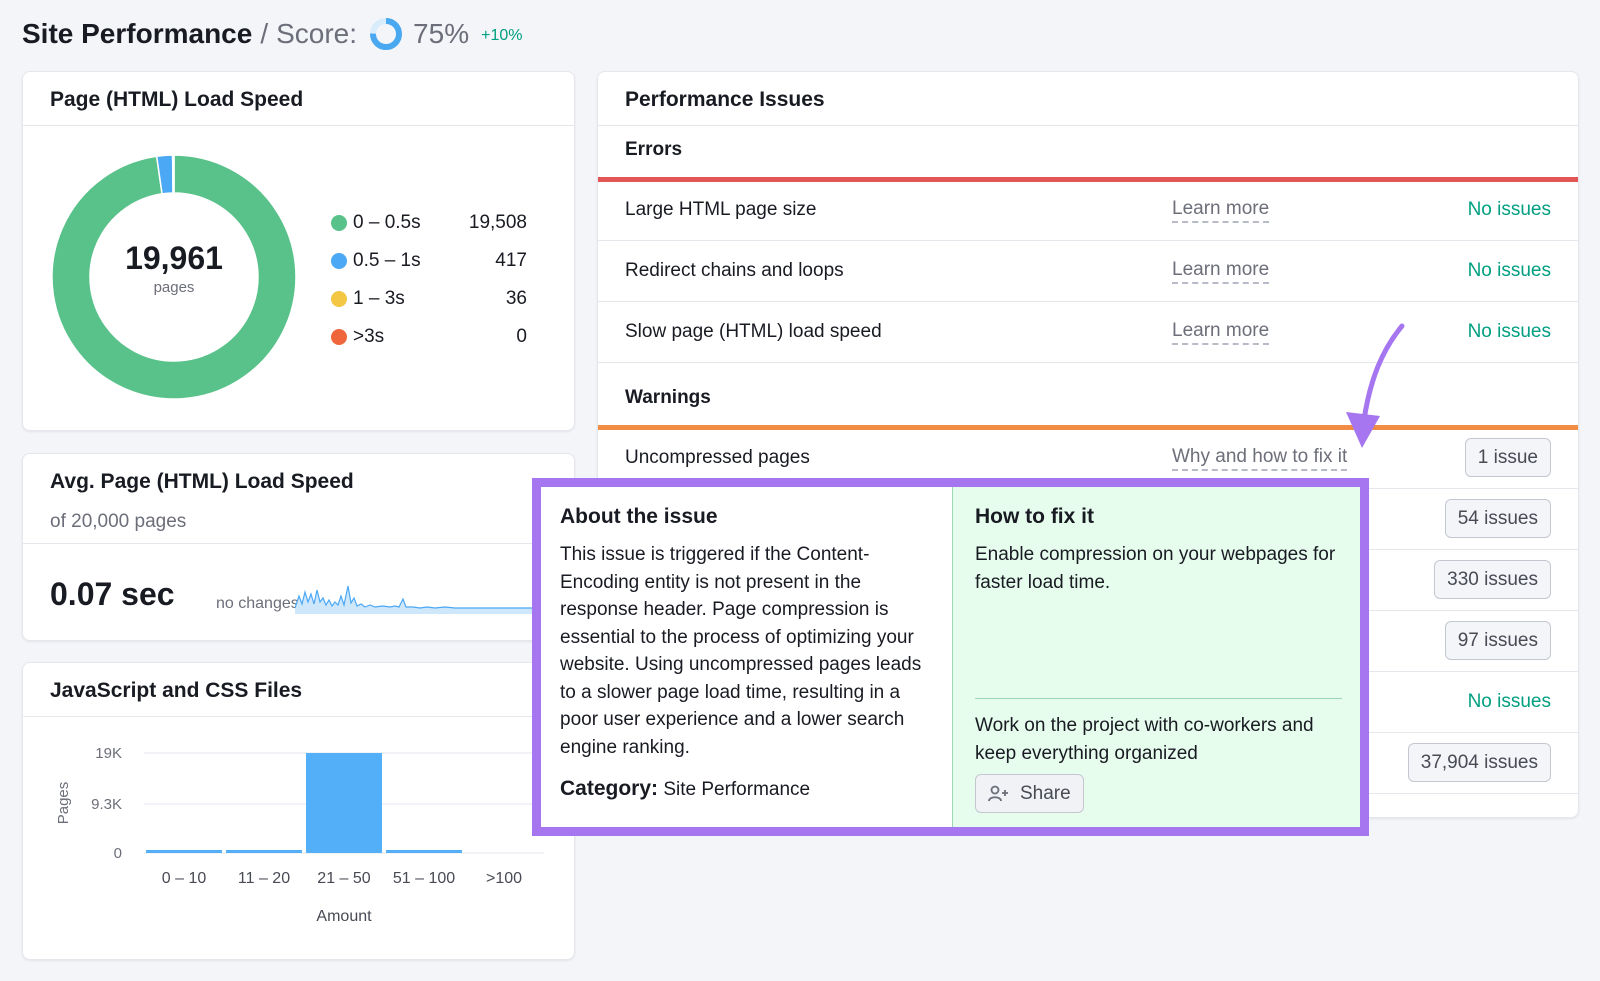 The width and height of the screenshot is (1600, 981). I want to click on legend-item-3: >3s 0, so click(429, 337).